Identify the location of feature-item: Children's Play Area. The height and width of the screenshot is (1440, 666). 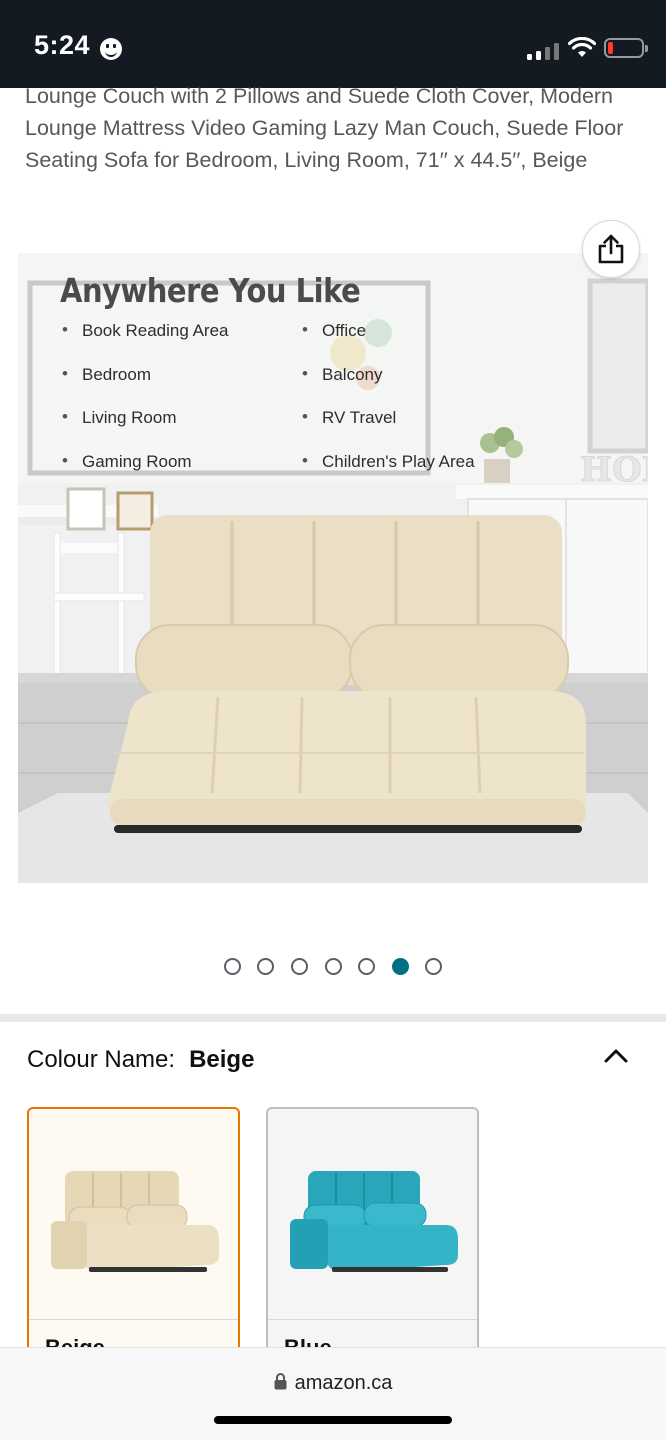
(388, 473).